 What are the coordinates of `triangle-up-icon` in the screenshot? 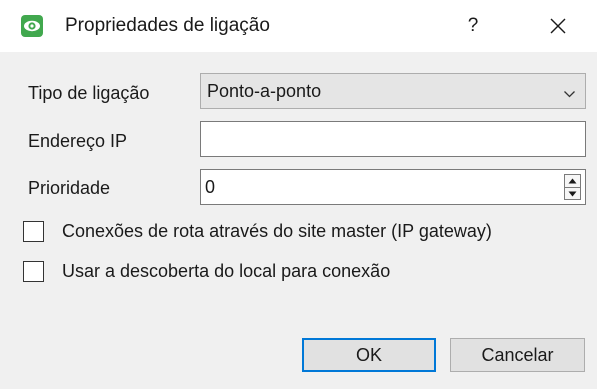 It's located at (572, 181).